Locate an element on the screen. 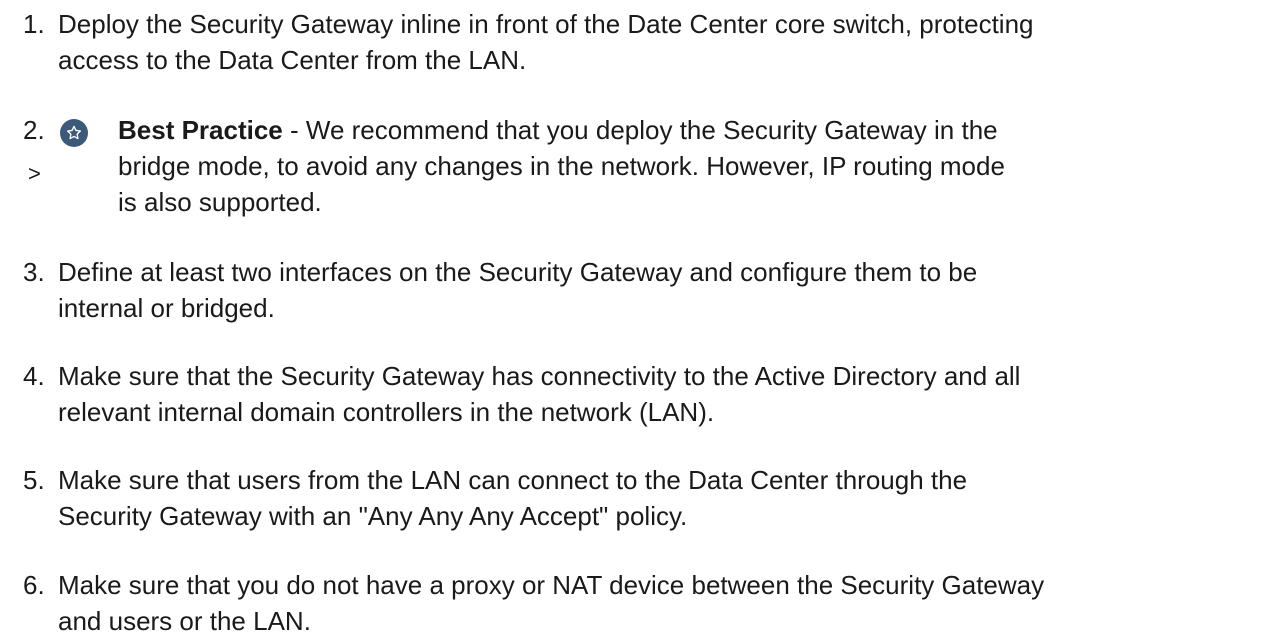 This screenshot has width=1265, height=643. star-icon is located at coordinates (74, 133).